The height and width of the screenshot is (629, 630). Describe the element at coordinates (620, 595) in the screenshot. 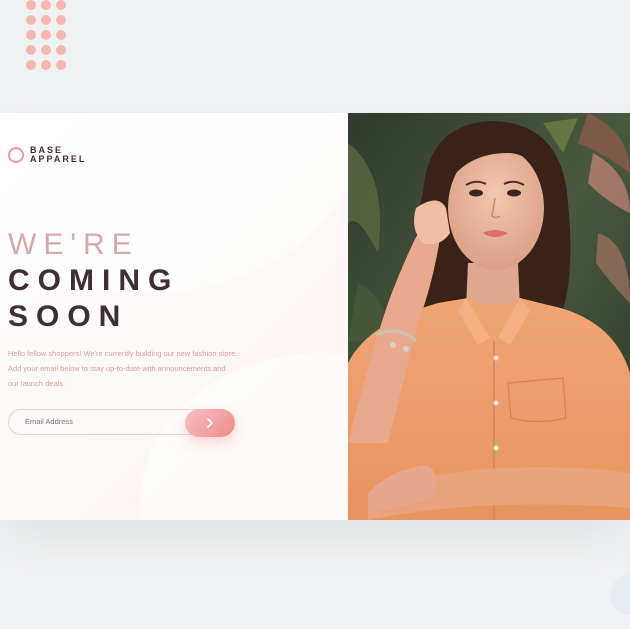

I see `decorative-corner-shape` at that location.